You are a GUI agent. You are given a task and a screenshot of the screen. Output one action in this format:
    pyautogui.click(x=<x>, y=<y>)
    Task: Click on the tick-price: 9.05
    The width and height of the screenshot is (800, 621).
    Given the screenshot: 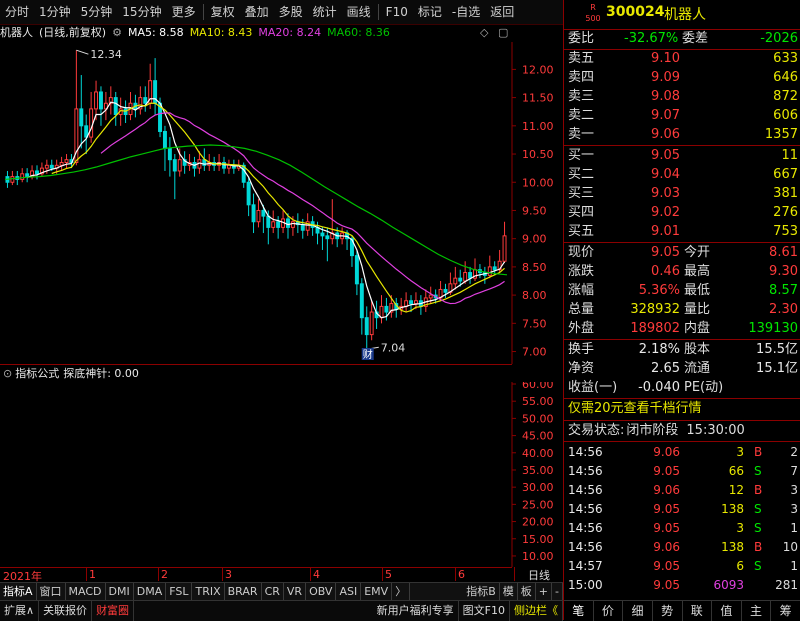 What is the action you would take?
    pyautogui.click(x=666, y=509)
    